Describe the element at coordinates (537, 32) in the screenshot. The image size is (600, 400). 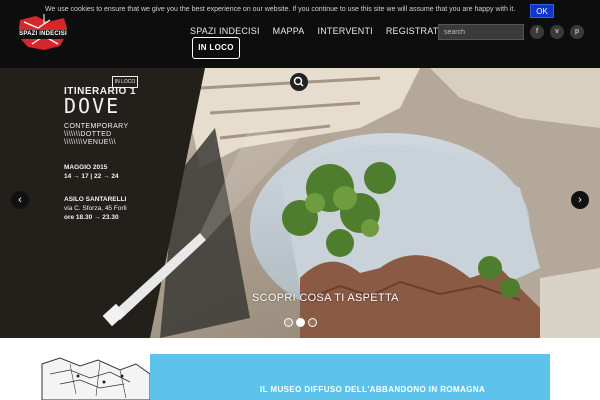
I see `facebook-icon: f` at that location.